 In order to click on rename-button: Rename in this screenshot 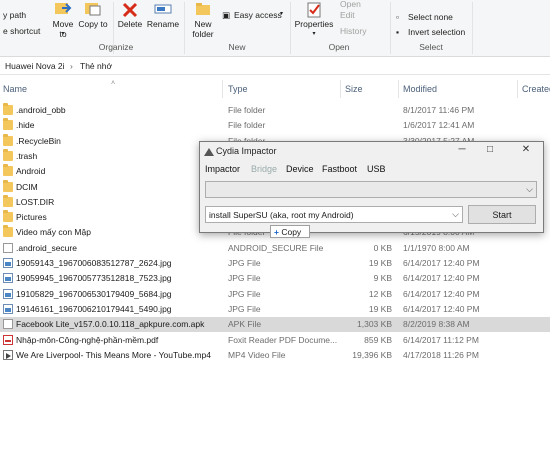, I will do `click(163, 21)`.